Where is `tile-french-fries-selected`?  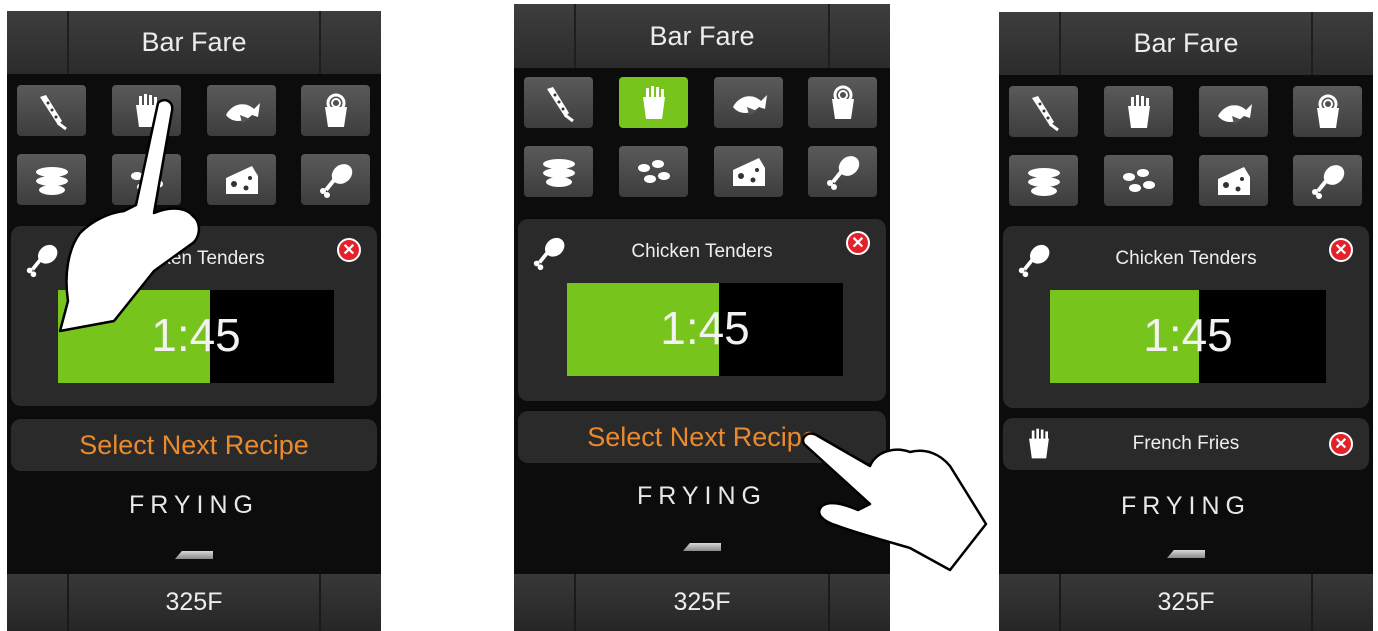
tile-french-fries-selected is located at coordinates (653, 102).